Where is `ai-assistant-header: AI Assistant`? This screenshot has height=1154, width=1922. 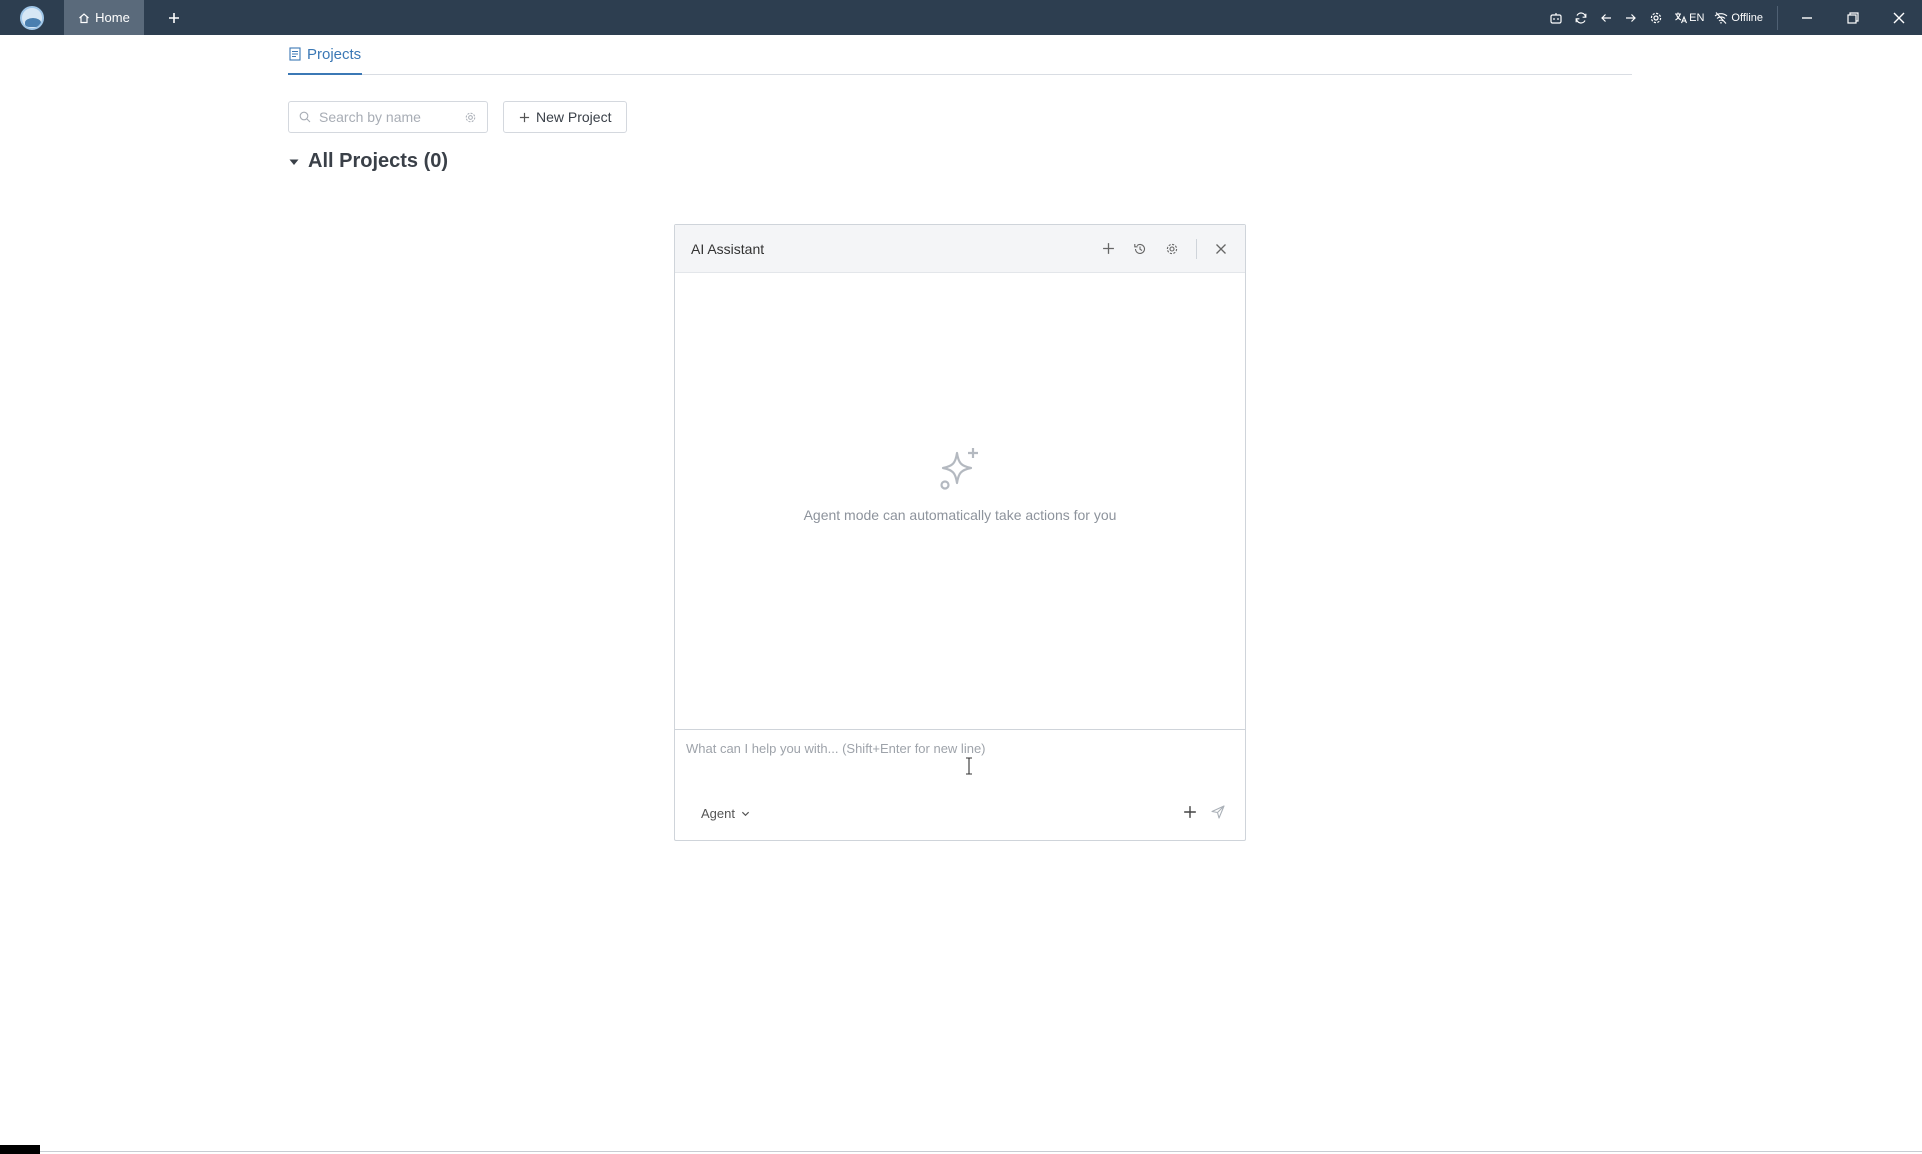
ai-assistant-header: AI Assistant is located at coordinates (960, 249).